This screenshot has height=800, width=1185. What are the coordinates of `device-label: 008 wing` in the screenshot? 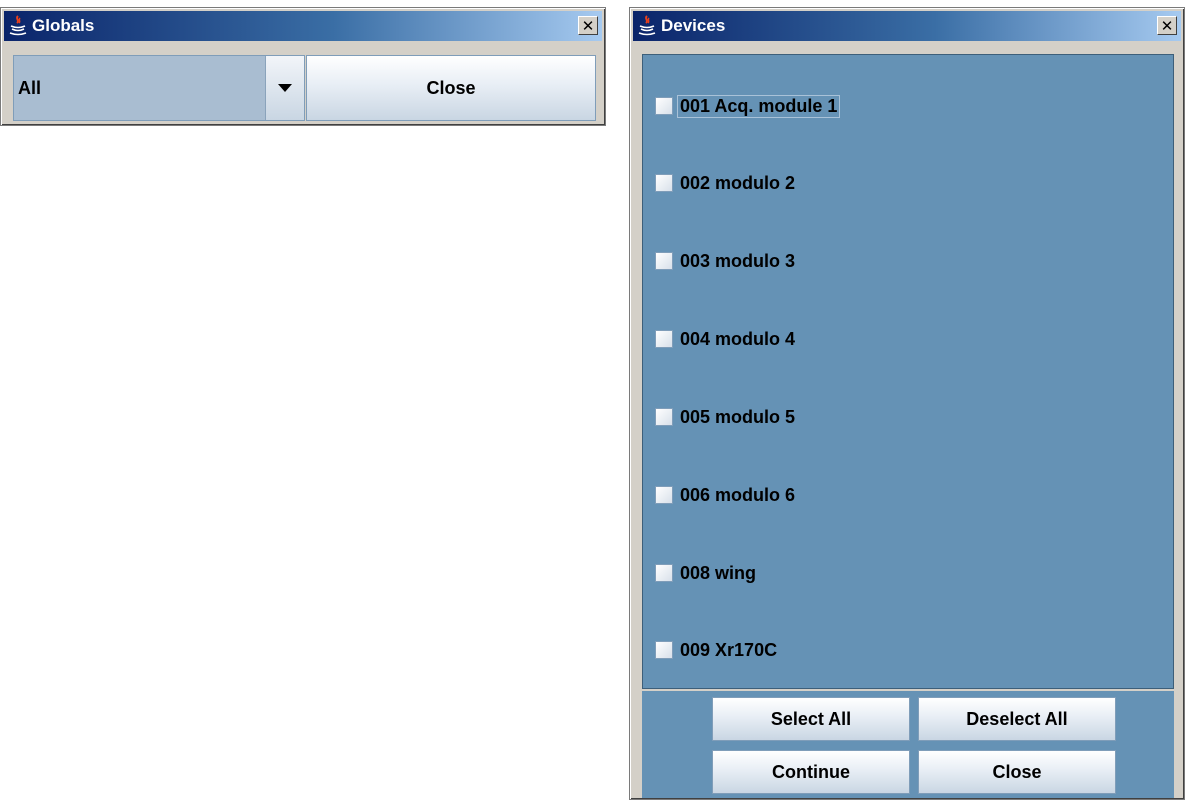 It's located at (718, 573).